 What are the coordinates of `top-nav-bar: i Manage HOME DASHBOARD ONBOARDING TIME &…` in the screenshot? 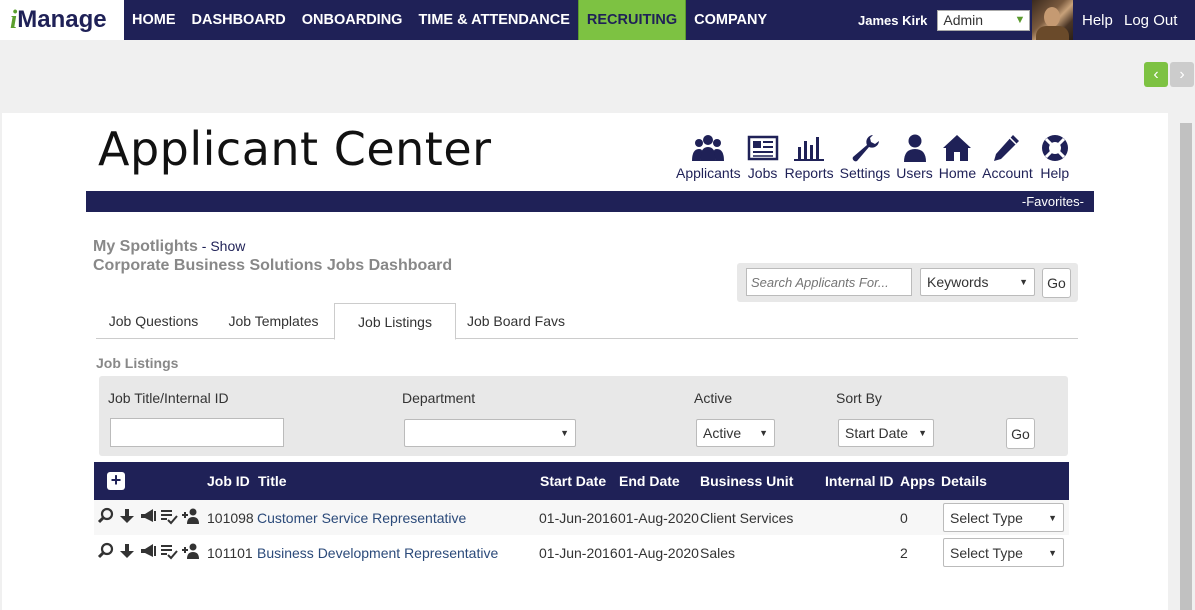 It's located at (597, 20).